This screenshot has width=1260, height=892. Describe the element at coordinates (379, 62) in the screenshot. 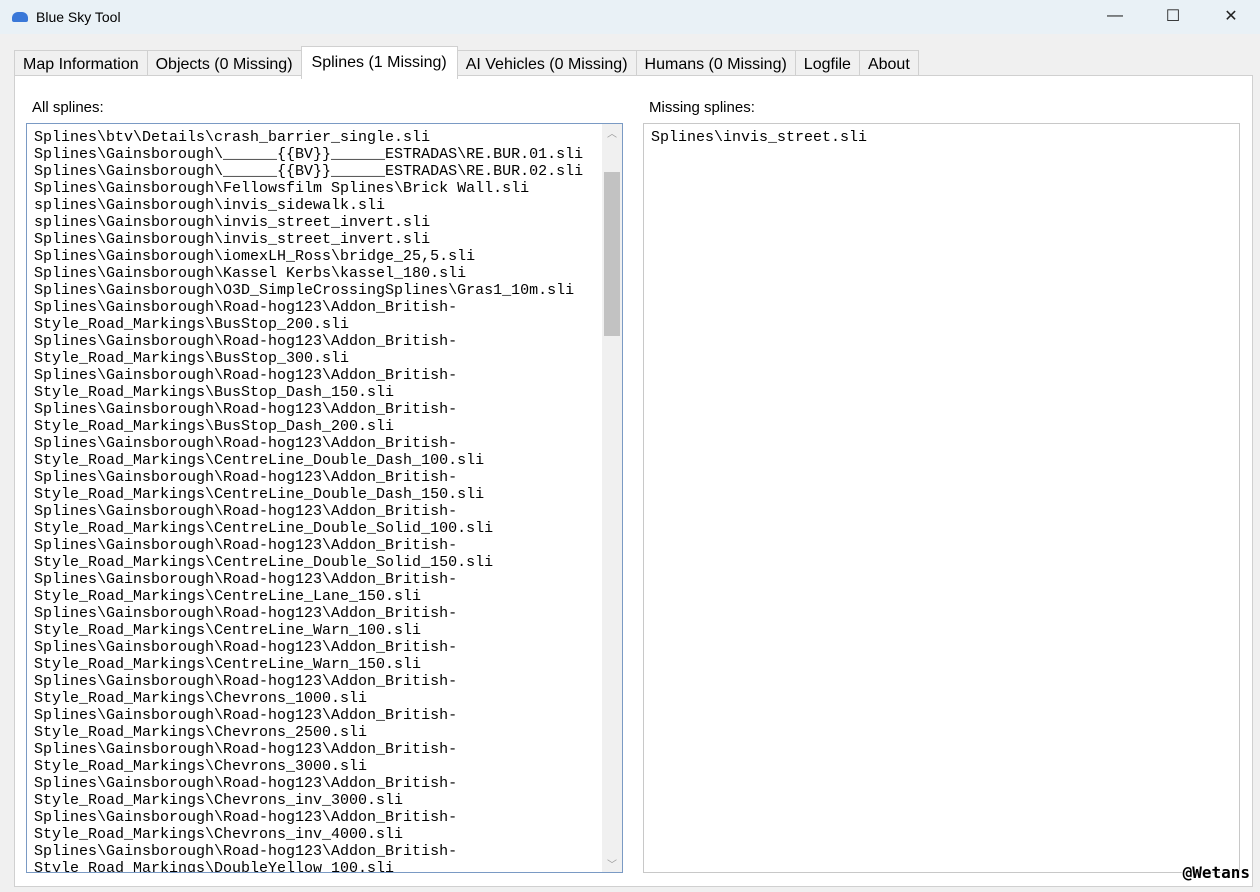

I see `tab-splines: Splines (1 Missing)` at that location.